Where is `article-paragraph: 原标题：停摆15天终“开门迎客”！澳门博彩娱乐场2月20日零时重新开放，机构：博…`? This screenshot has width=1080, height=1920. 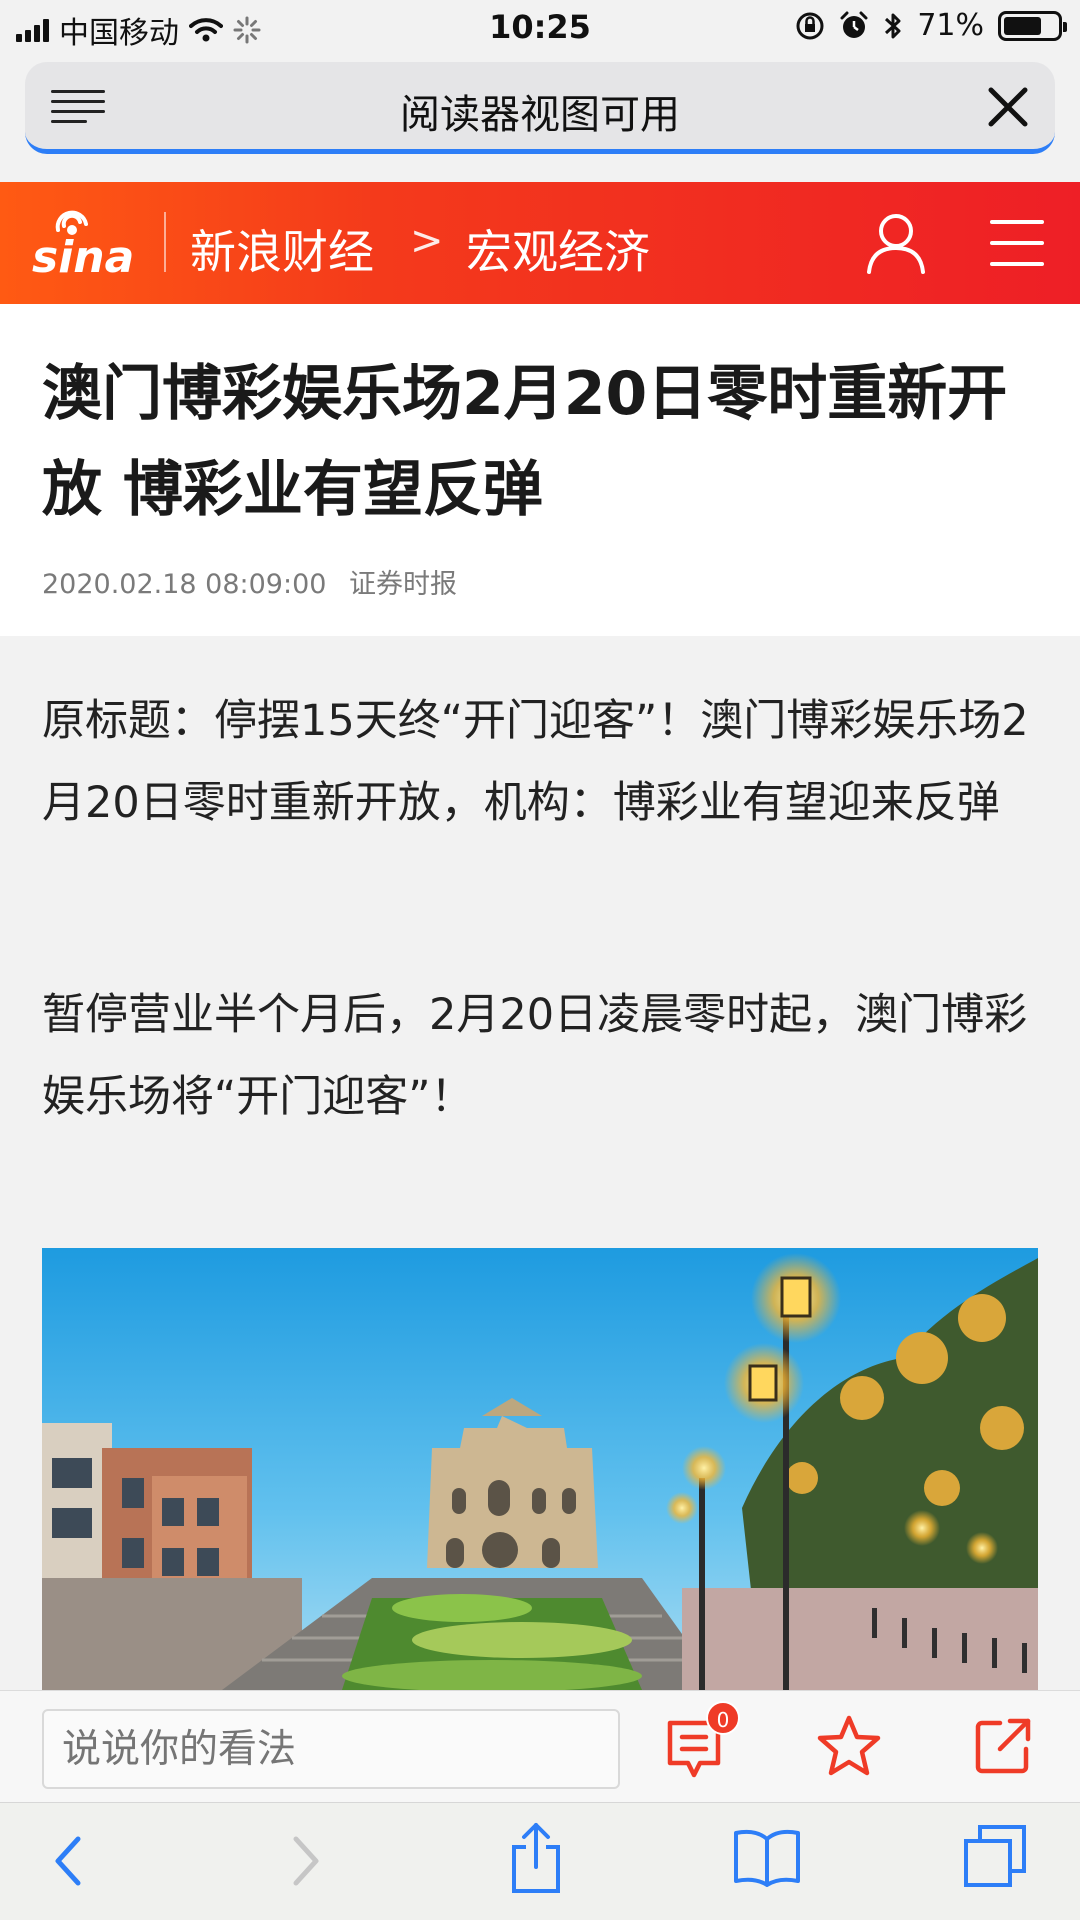 article-paragraph: 原标题：停摆15天终“开门迎客”！澳门博彩娱乐场2月20日零时重新开放，机构：博… is located at coordinates (535, 762).